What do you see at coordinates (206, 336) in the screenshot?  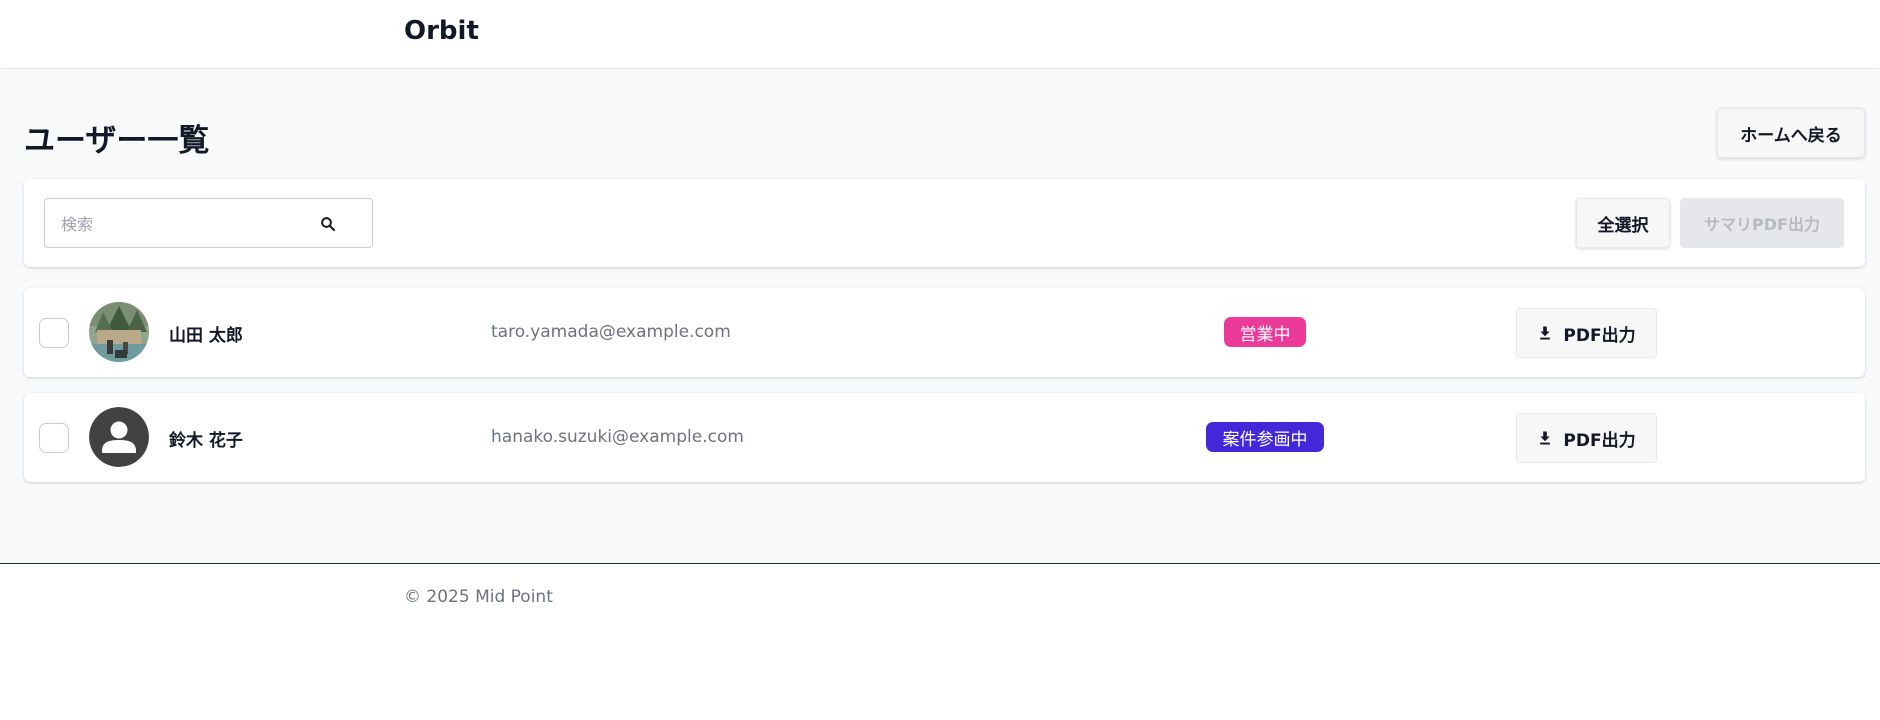 I see `user-name: 山田 太郎` at bounding box center [206, 336].